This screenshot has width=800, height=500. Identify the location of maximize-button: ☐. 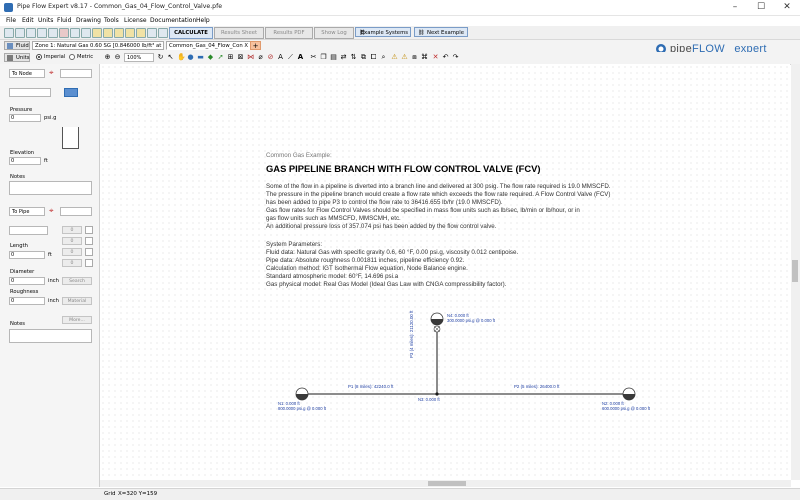
(761, 7).